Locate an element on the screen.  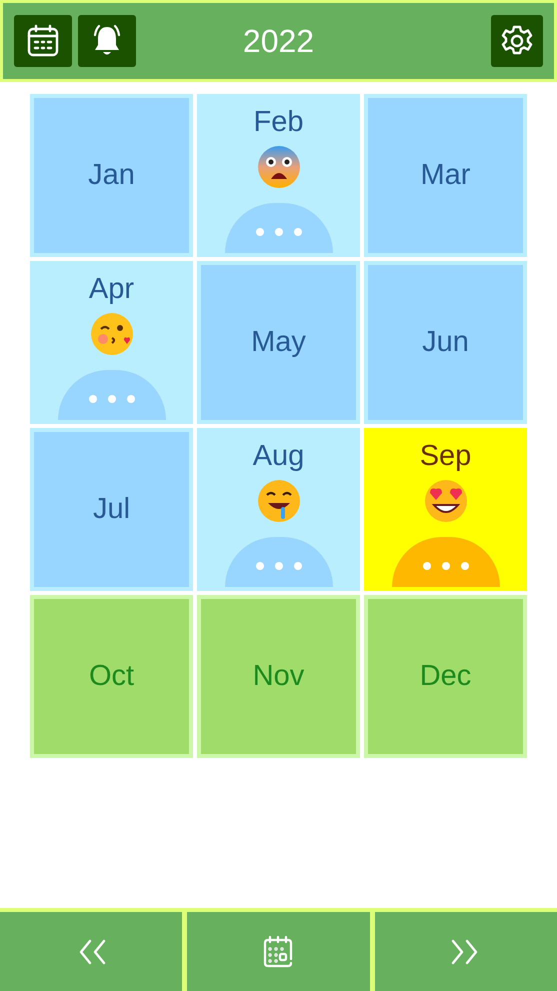
today-button is located at coordinates (278, 951).